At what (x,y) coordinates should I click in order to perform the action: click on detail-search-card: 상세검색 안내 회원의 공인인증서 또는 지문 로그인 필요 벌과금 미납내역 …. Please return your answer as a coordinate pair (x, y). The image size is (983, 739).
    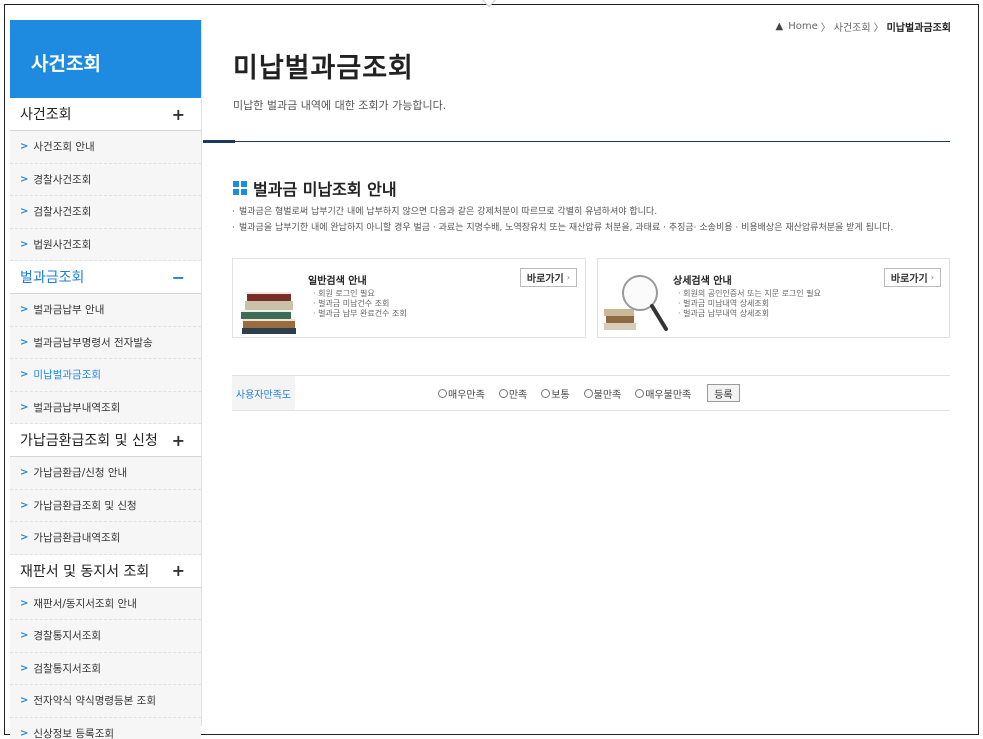
    Looking at the image, I should click on (773, 298).